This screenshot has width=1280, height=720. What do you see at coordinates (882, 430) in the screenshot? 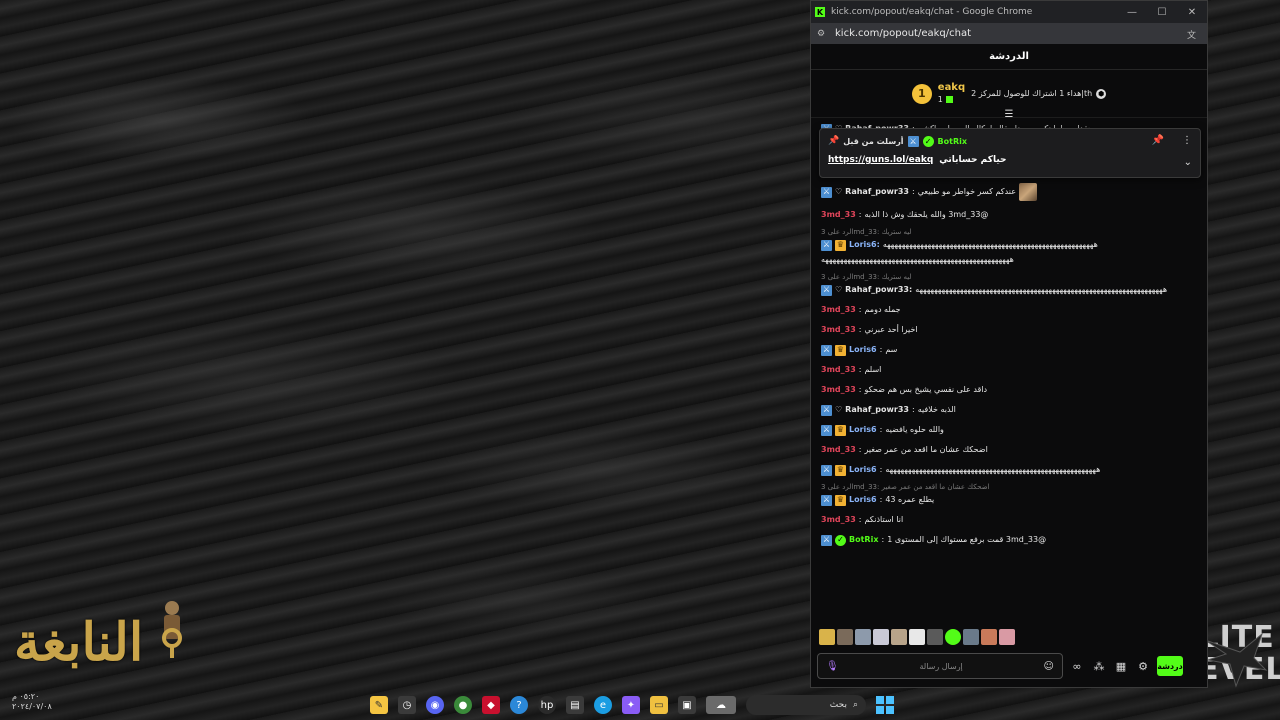
I see `chat-message: ⚔ ♛ Loris6: والله حلوه يافضيه` at bounding box center [882, 430].